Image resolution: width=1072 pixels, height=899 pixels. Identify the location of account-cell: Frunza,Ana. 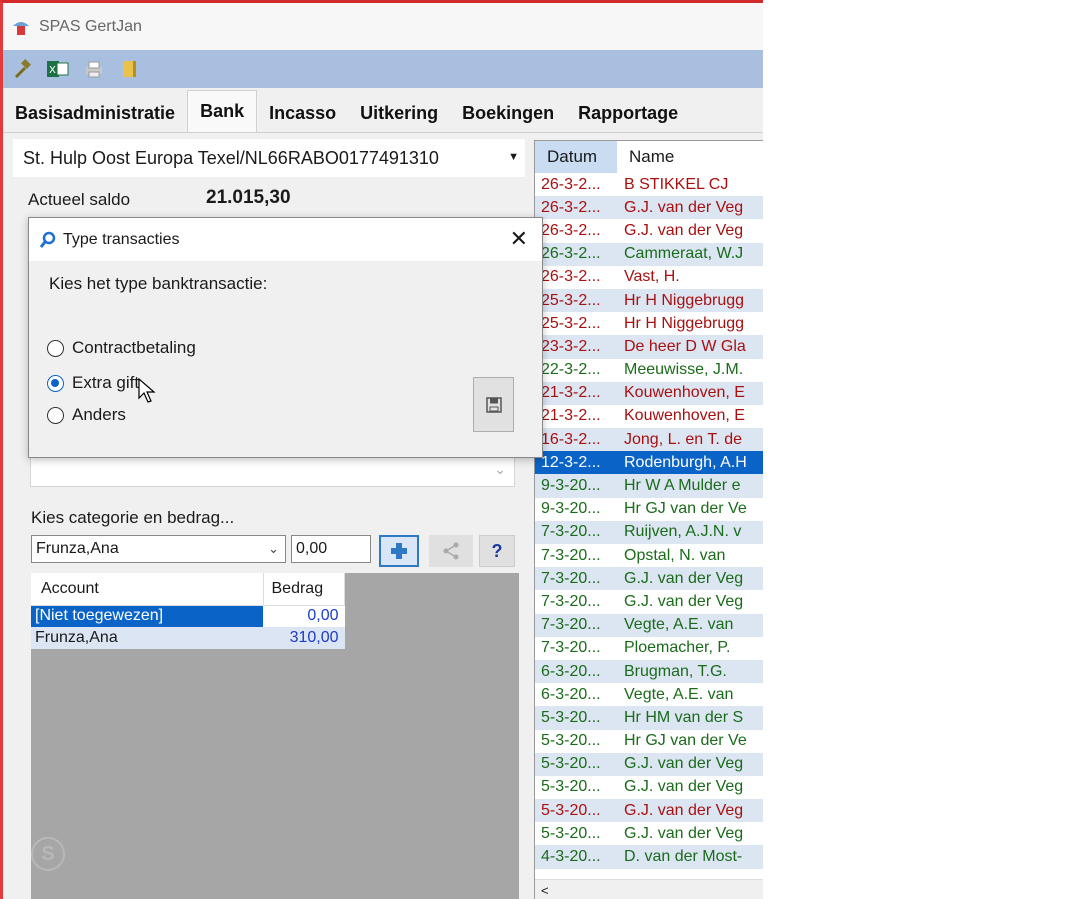
(147, 638).